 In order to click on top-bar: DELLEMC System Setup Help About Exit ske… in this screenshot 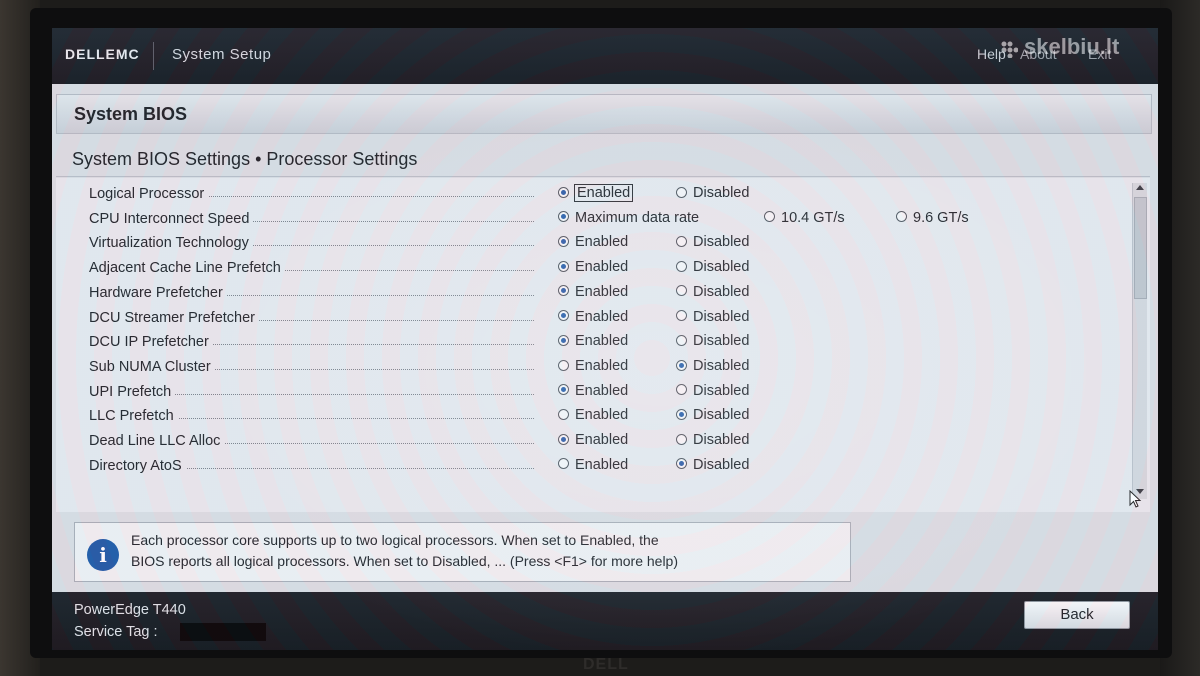, I will do `click(605, 56)`.